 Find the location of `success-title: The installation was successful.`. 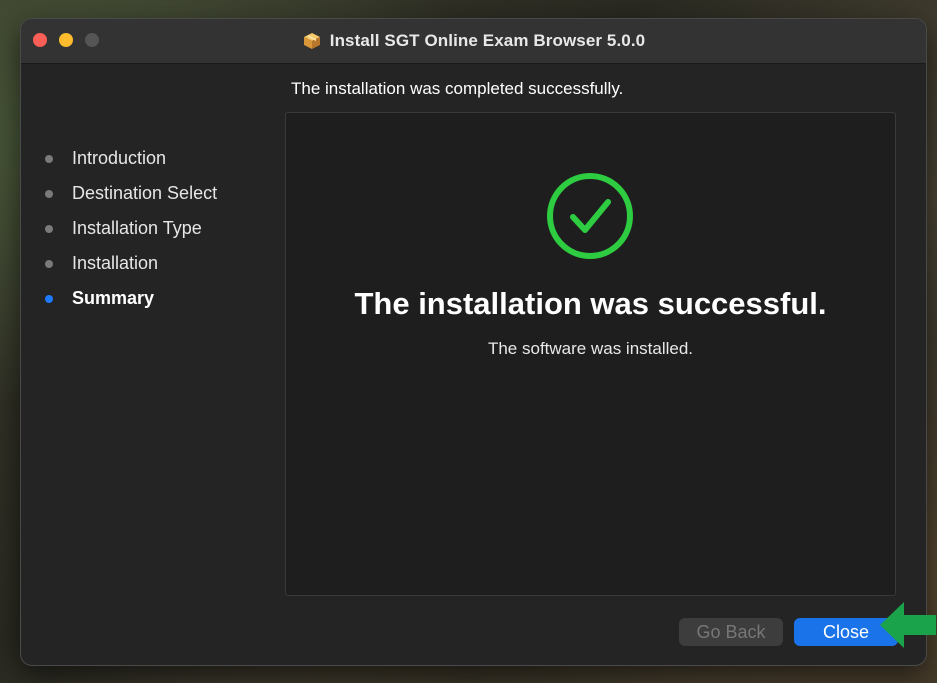

success-title: The installation was successful. is located at coordinates (590, 303).